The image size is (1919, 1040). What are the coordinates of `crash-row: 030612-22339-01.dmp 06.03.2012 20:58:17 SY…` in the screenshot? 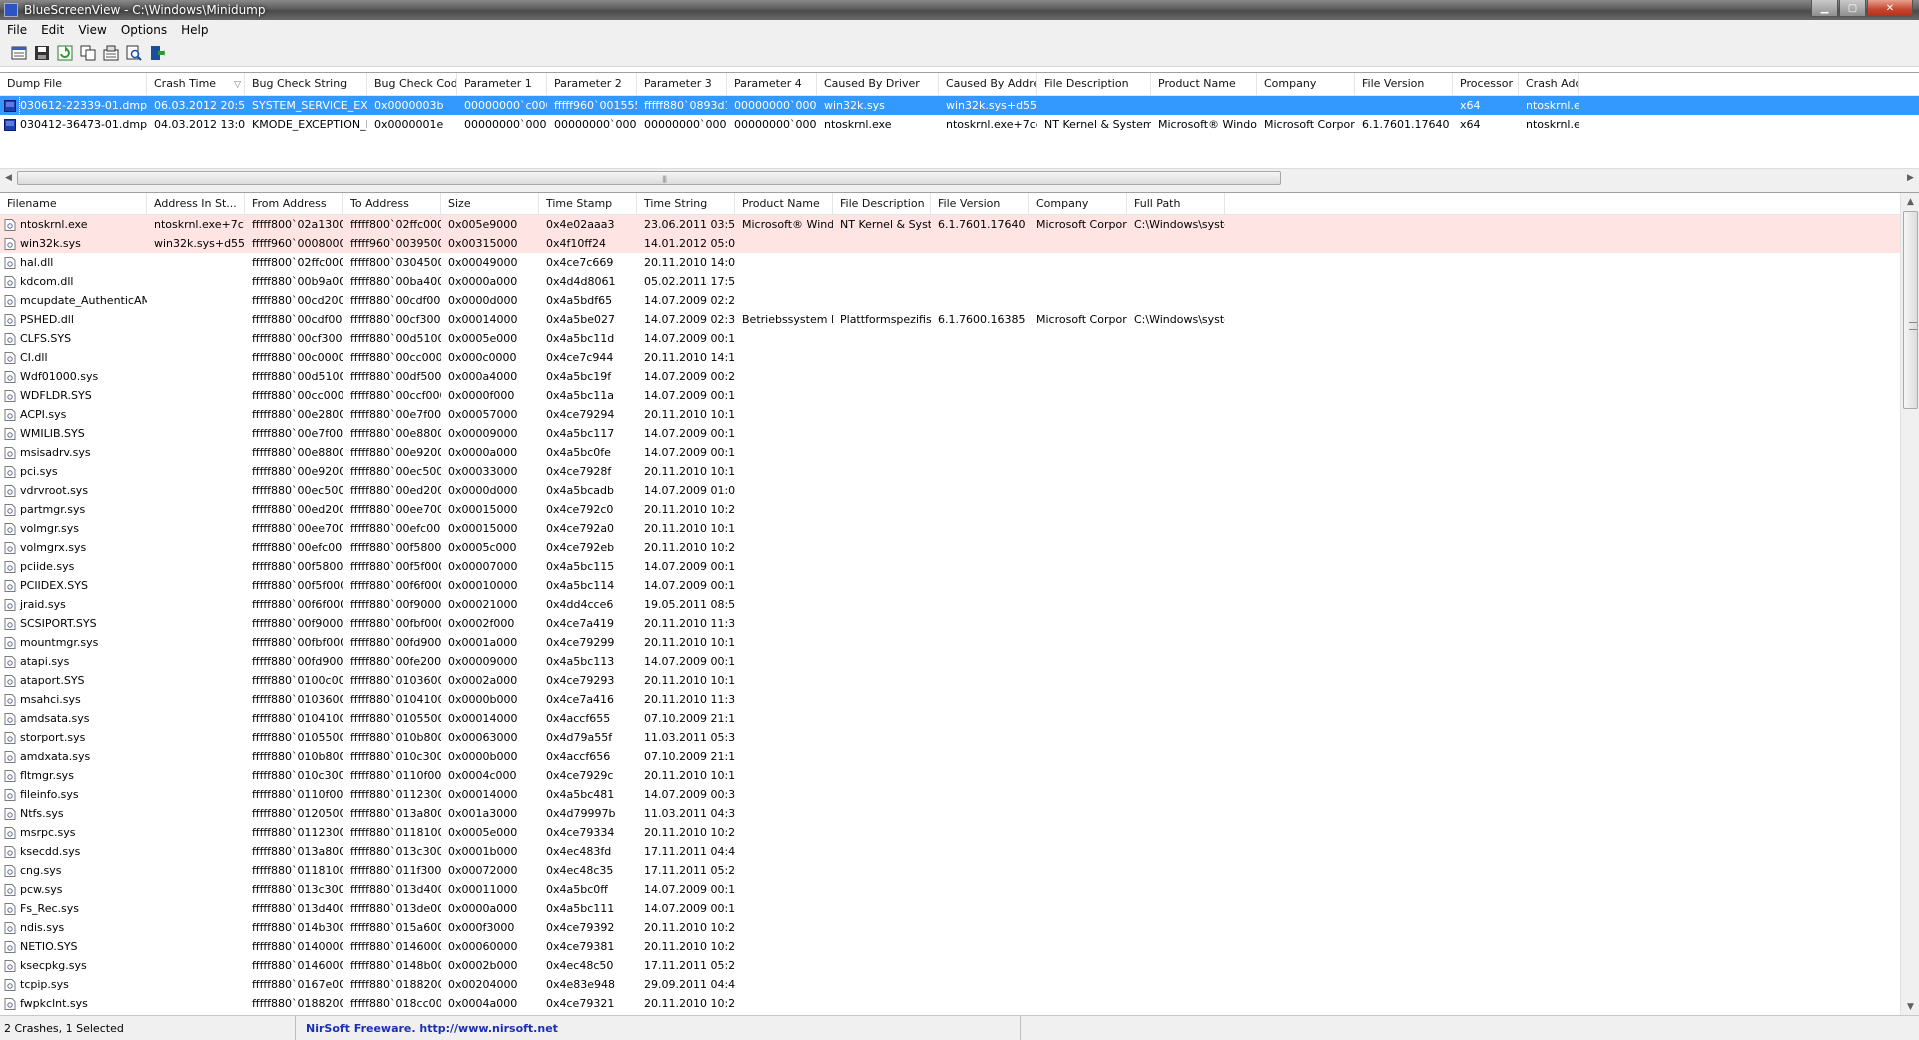 It's located at (959, 105).